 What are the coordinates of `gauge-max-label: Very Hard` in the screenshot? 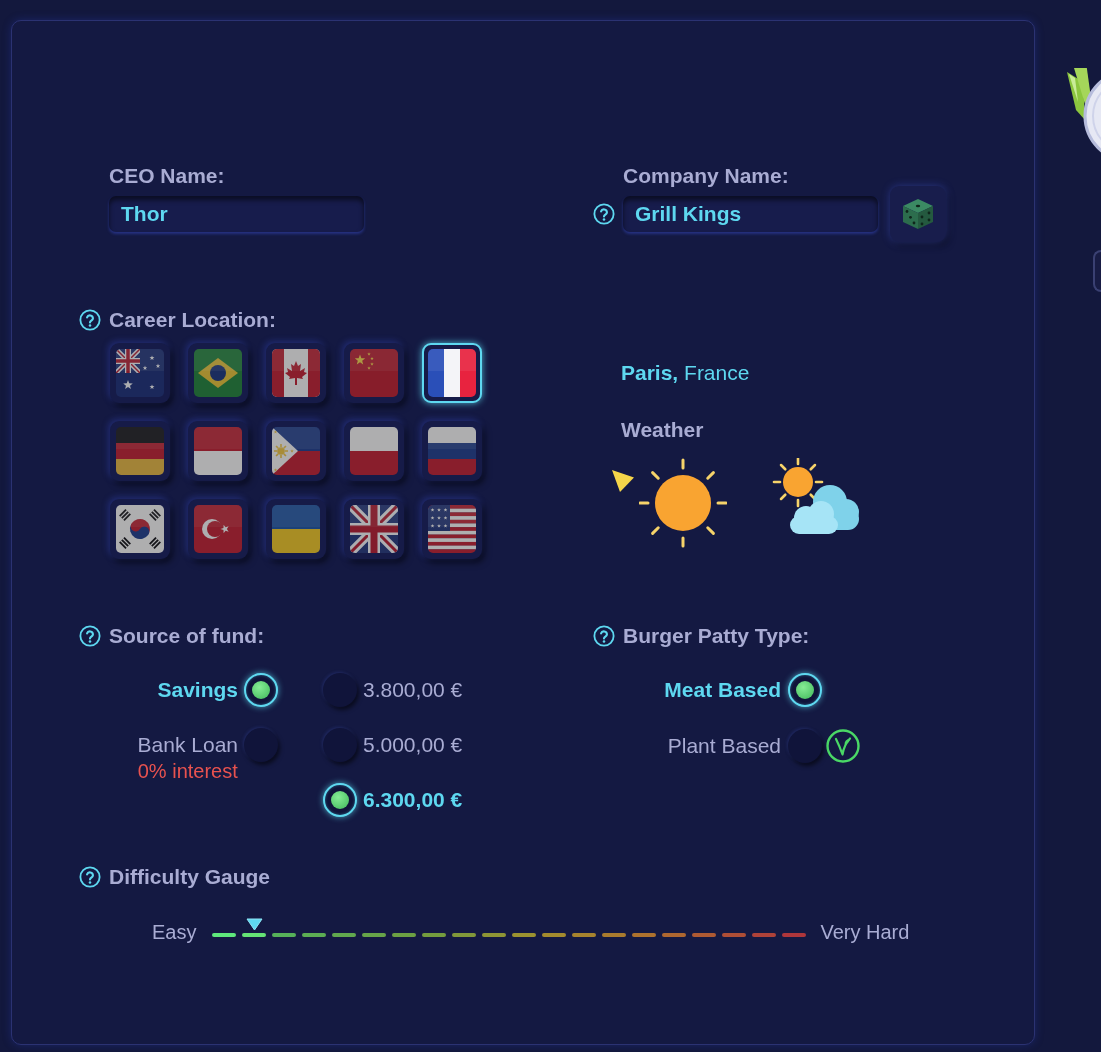 It's located at (865, 932).